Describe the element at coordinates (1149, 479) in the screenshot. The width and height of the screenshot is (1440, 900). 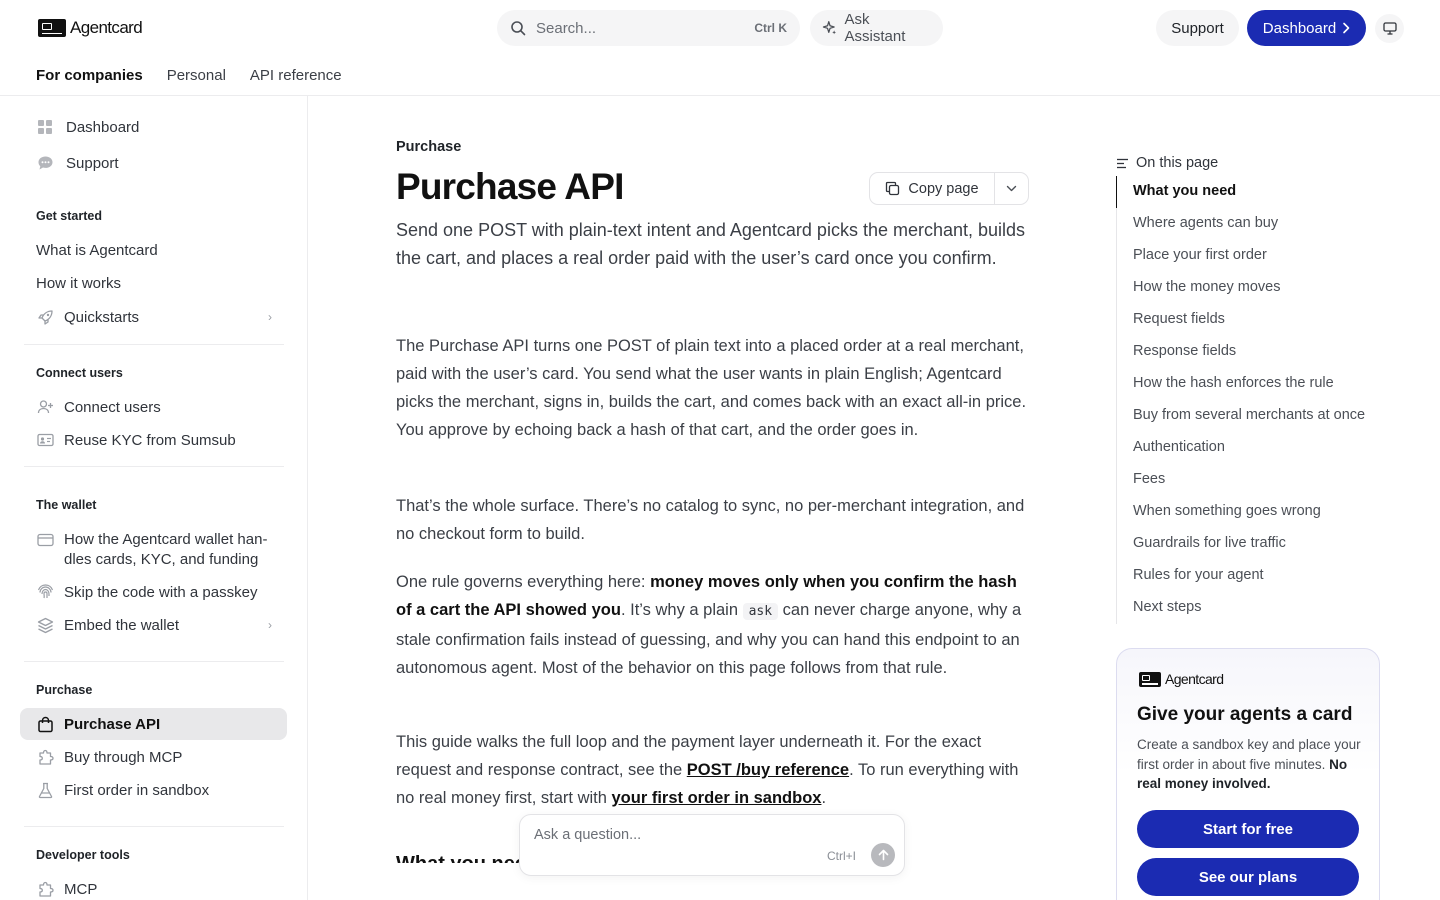
I see `toc-item: Fees` at that location.